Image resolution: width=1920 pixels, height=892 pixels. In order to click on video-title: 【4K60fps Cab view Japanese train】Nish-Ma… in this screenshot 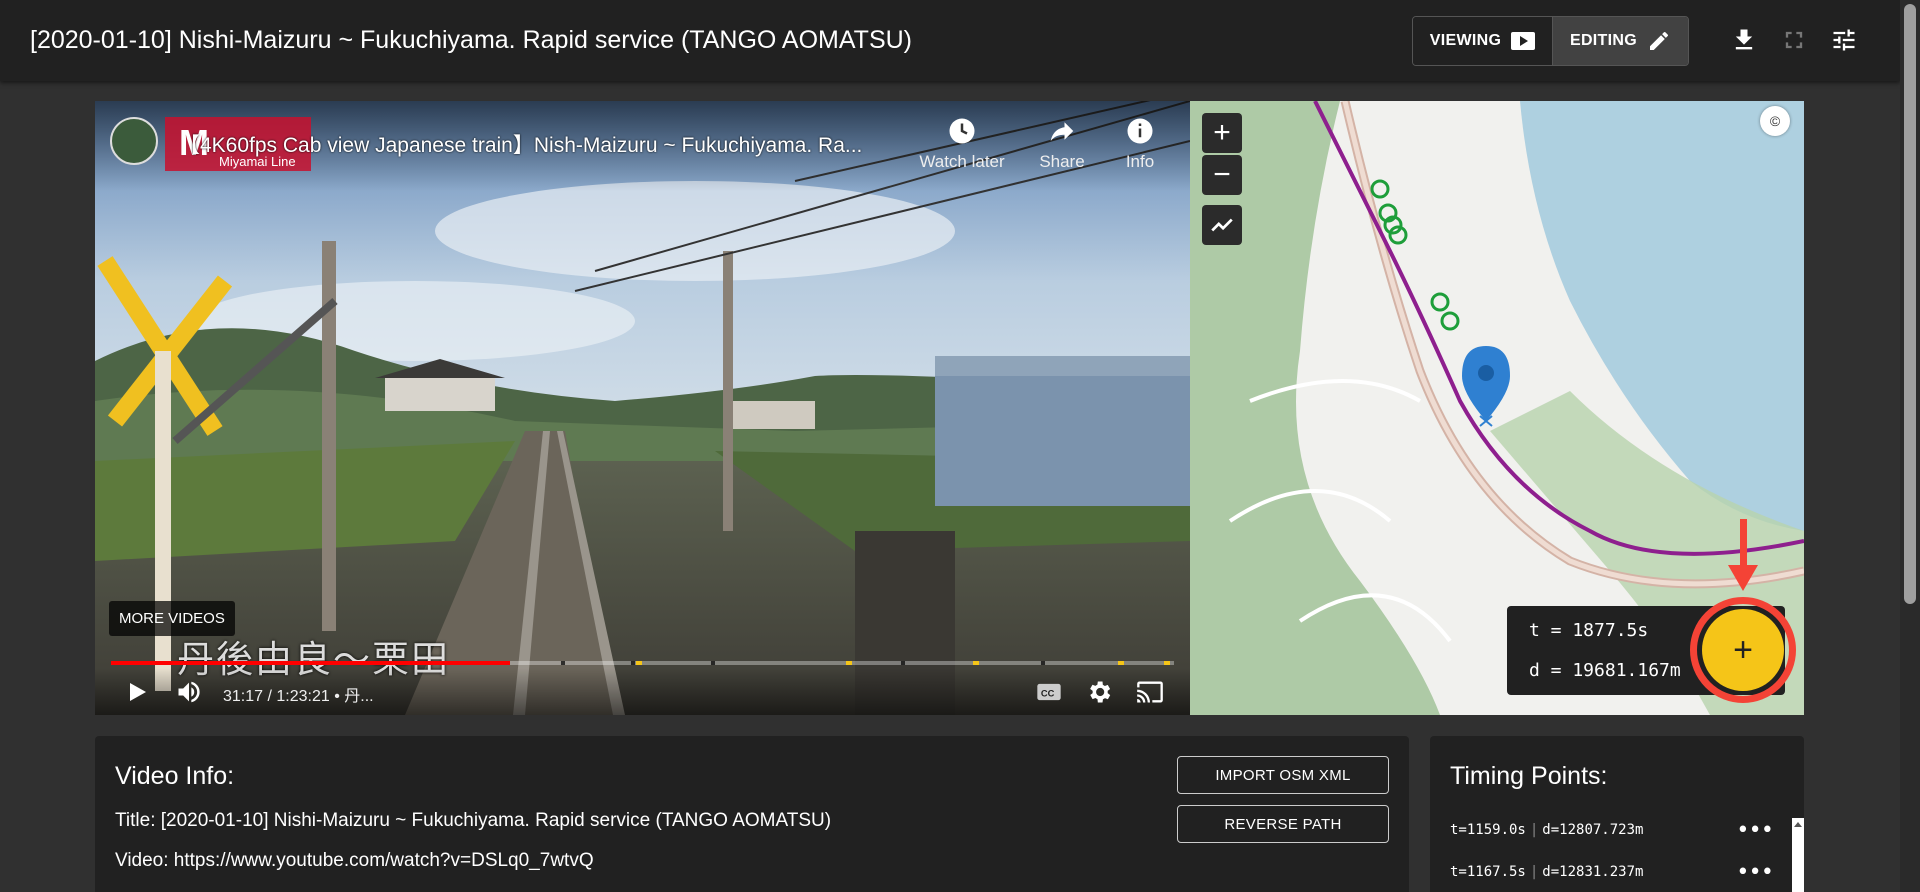, I will do `click(539, 144)`.